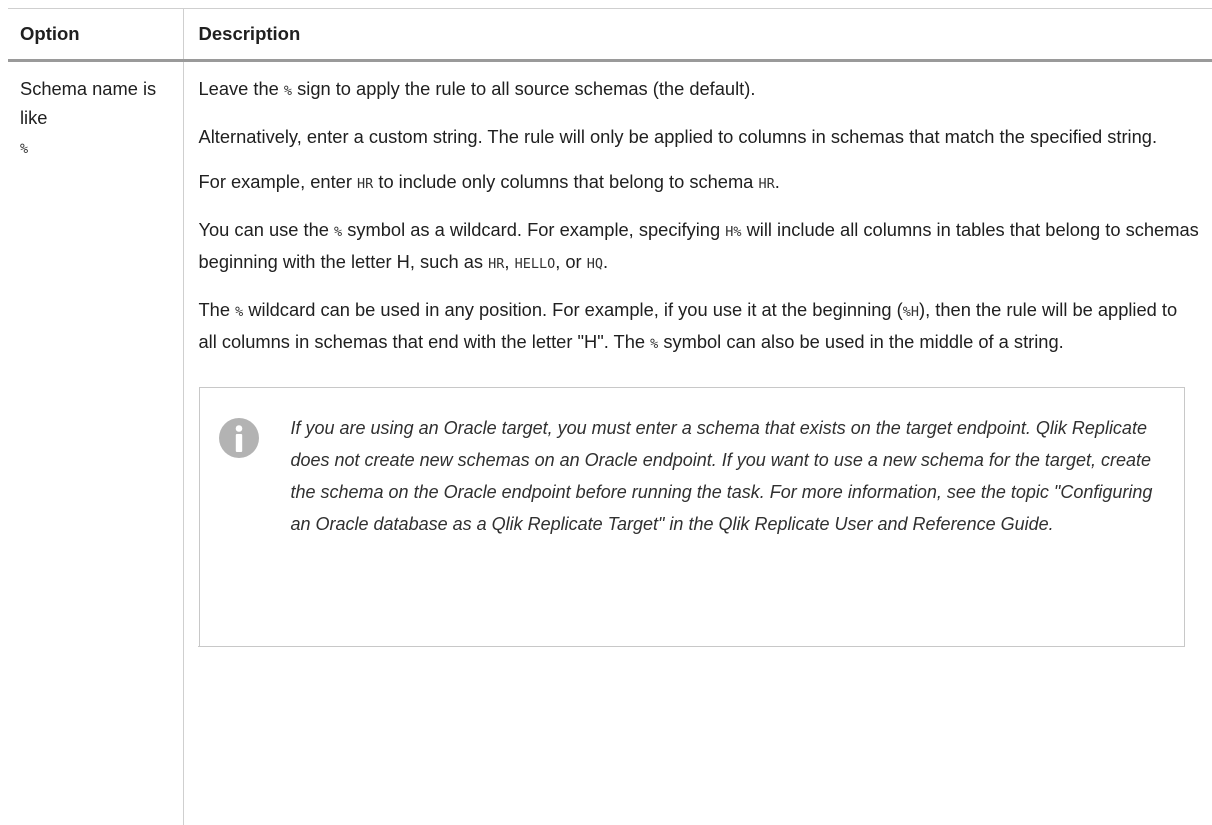 The height and width of the screenshot is (825, 1212). Describe the element at coordinates (266, 229) in the screenshot. I see `text-run: You can use the` at that location.